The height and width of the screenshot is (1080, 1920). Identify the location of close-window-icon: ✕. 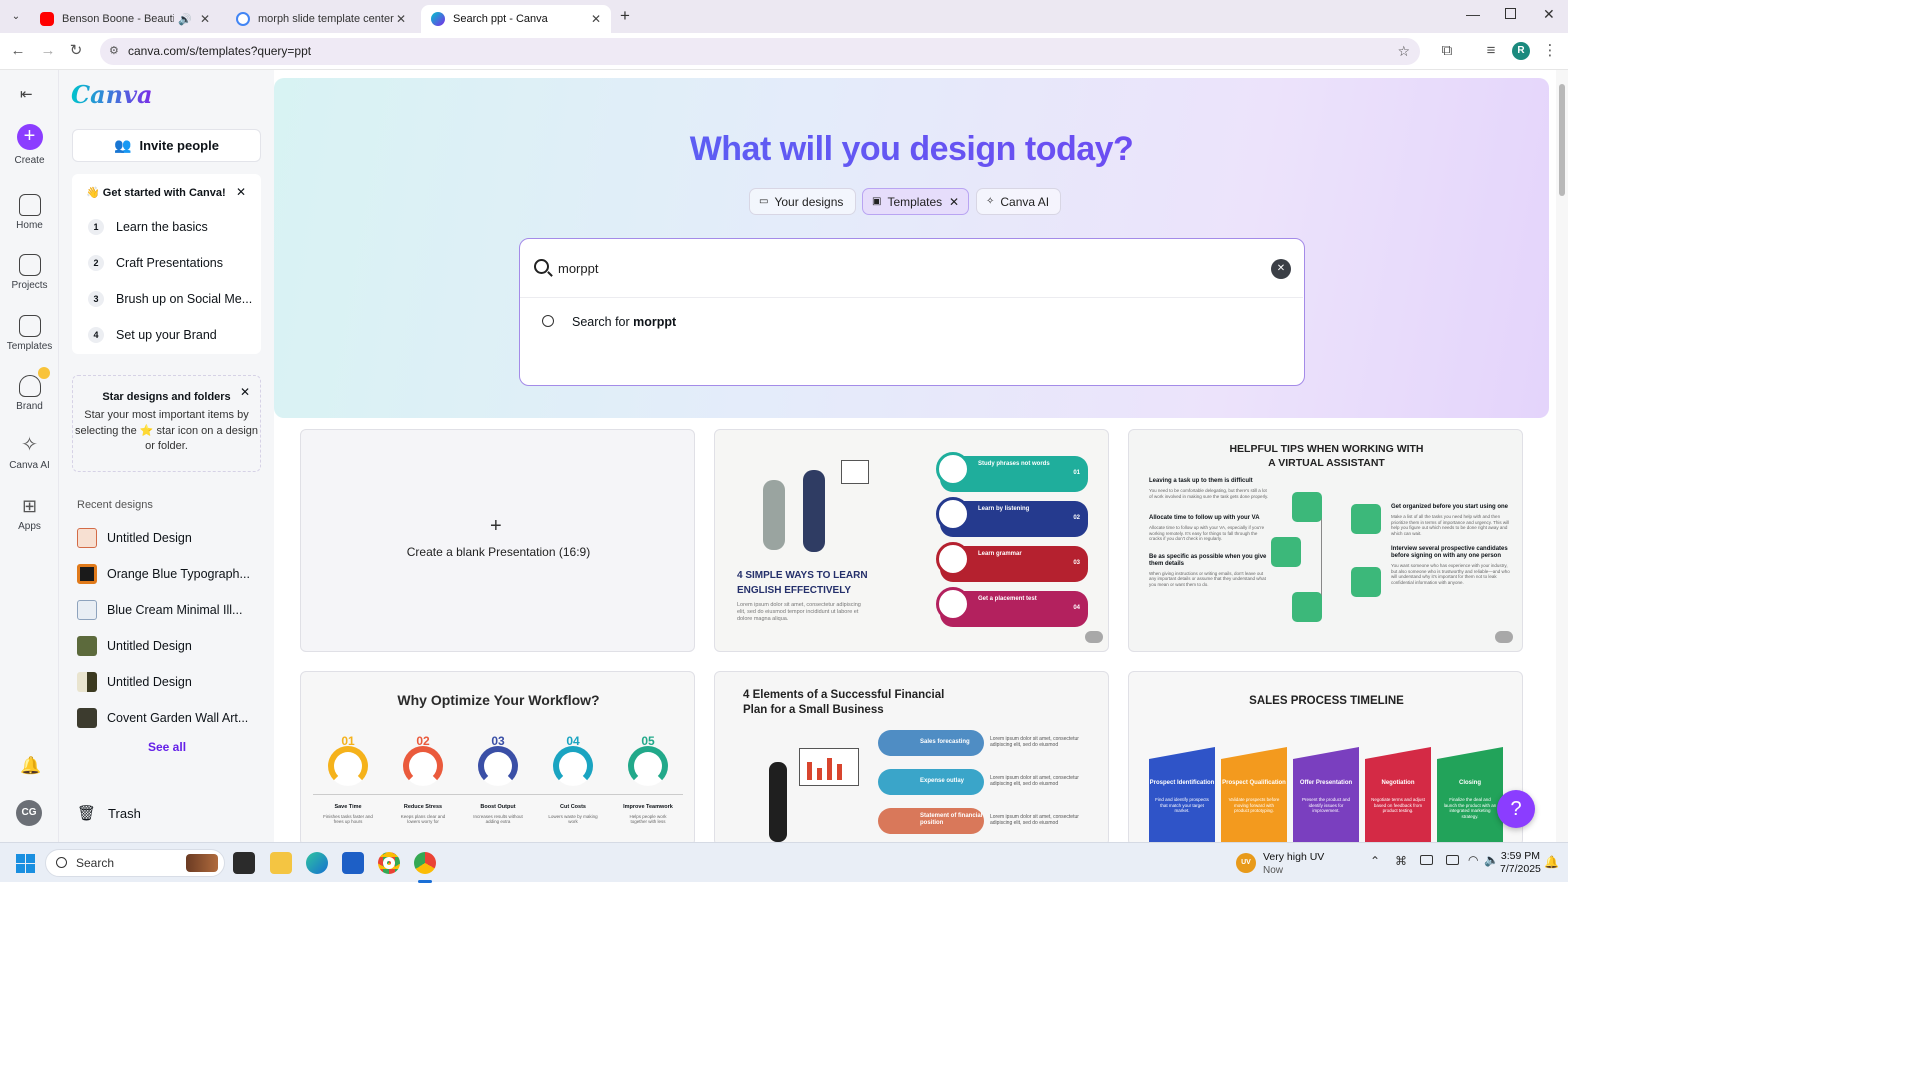
(1549, 14).